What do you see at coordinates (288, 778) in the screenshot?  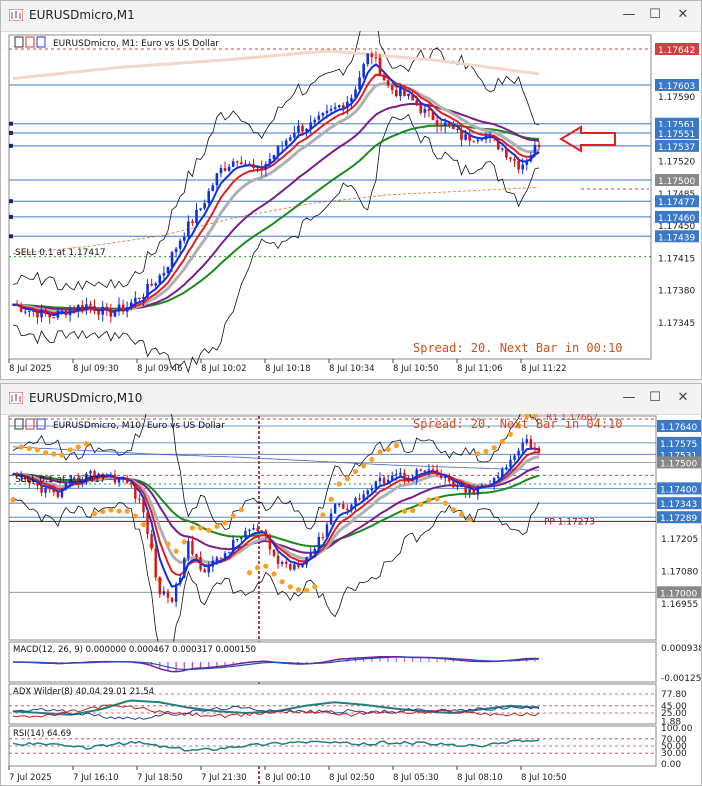 I see `time-tick-label: 8 Jul 00:10` at bounding box center [288, 778].